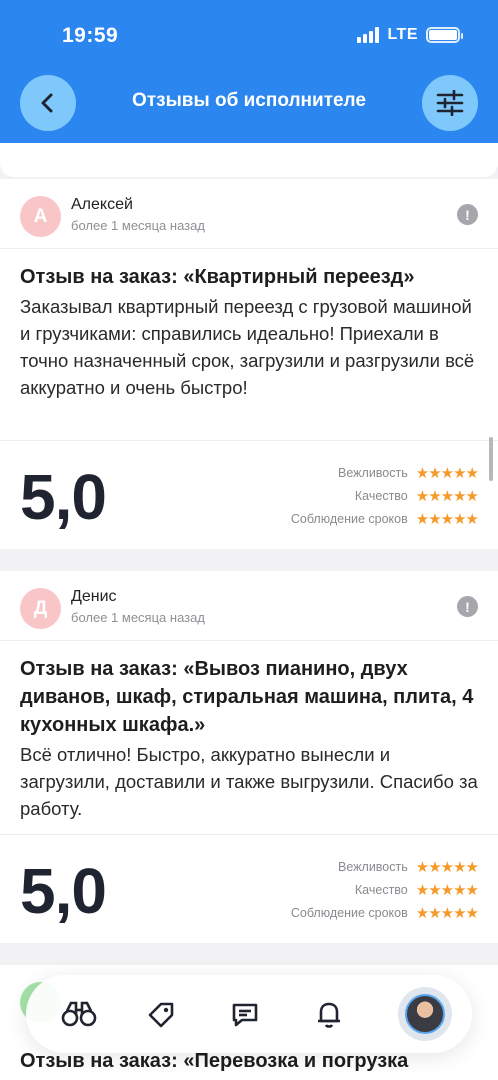 Image resolution: width=498 pixels, height=1080 pixels. What do you see at coordinates (249, 71) in the screenshot?
I see `app-header: 19:59 LTE Отзывы об исполнителе` at bounding box center [249, 71].